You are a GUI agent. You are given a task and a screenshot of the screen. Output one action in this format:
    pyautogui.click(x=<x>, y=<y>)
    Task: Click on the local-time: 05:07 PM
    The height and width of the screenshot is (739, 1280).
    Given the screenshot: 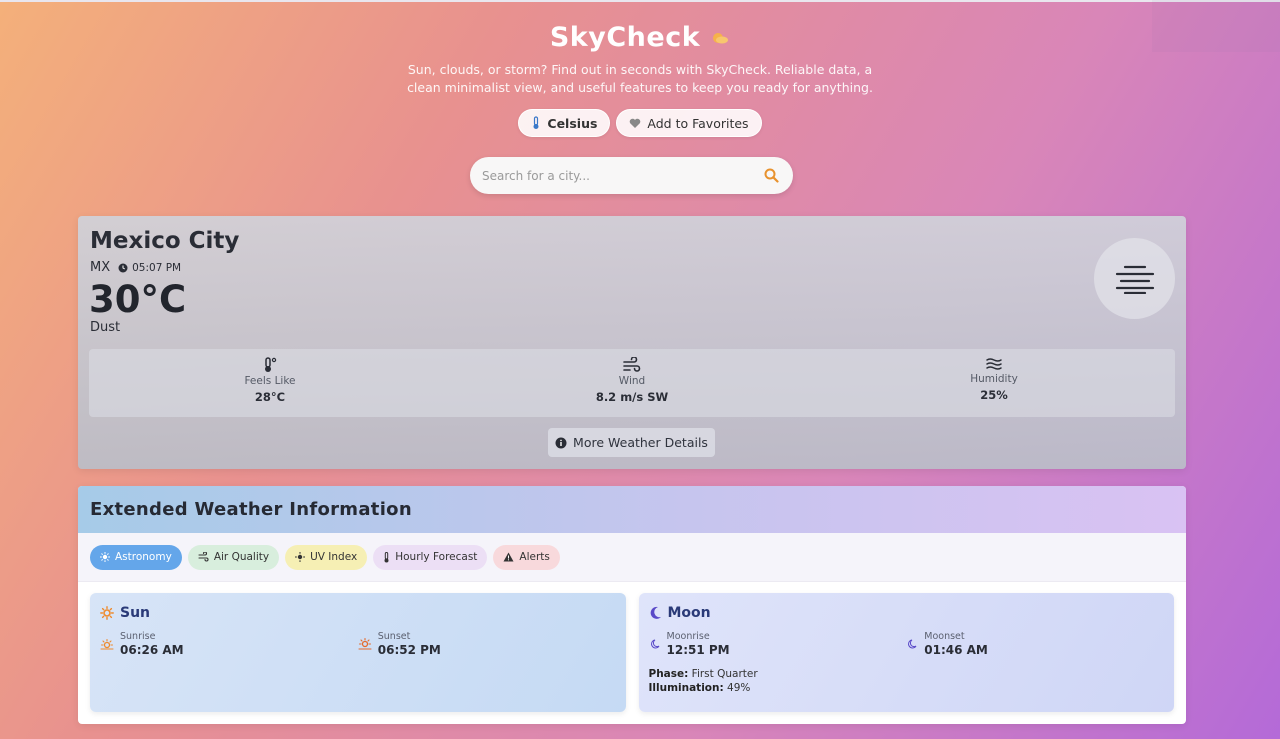 What is the action you would take?
    pyautogui.click(x=149, y=268)
    